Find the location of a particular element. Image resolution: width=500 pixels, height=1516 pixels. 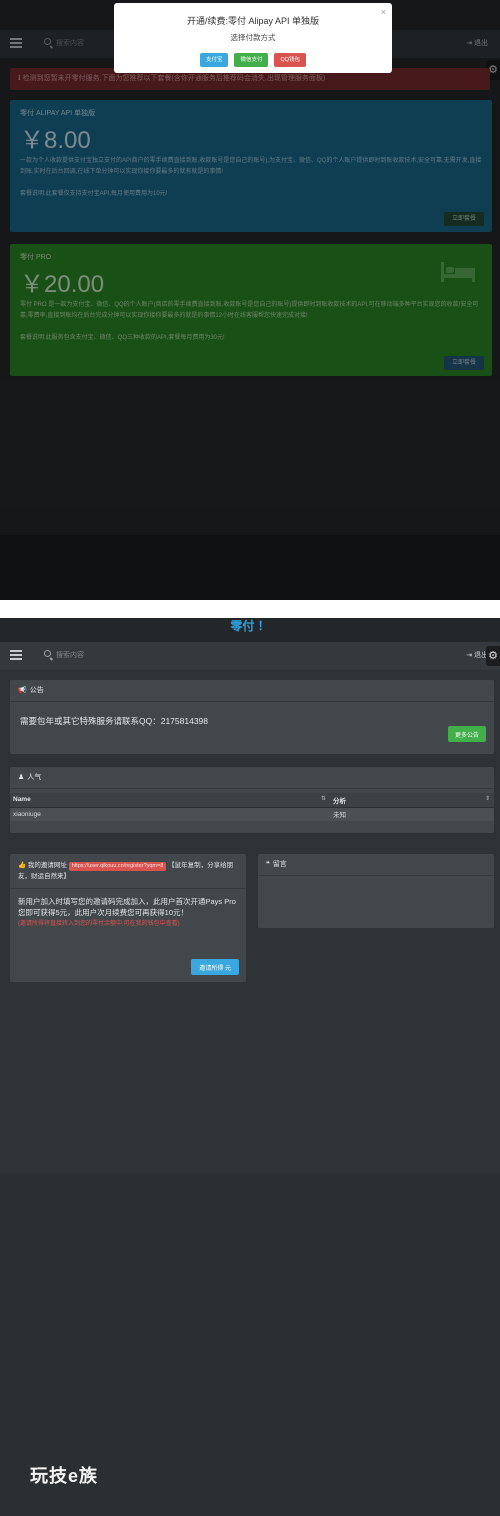

popularity-table: Name ⇅ 分析 ⇕ xiaoniuge 未知 is located at coordinates (252, 807).